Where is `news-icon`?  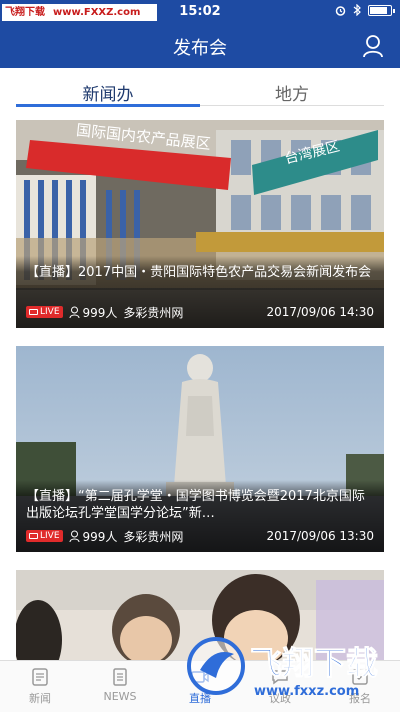 news-icon is located at coordinates (40, 677).